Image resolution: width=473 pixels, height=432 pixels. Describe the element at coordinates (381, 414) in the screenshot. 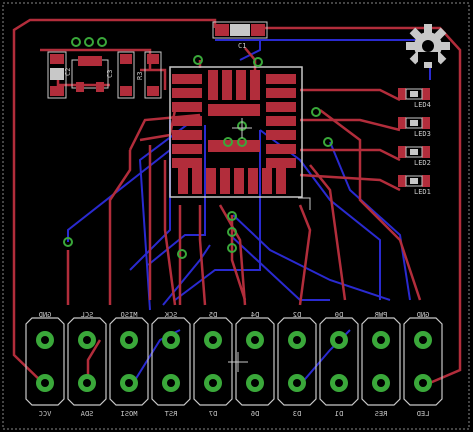

I see `header-bottom-label: RES` at that location.